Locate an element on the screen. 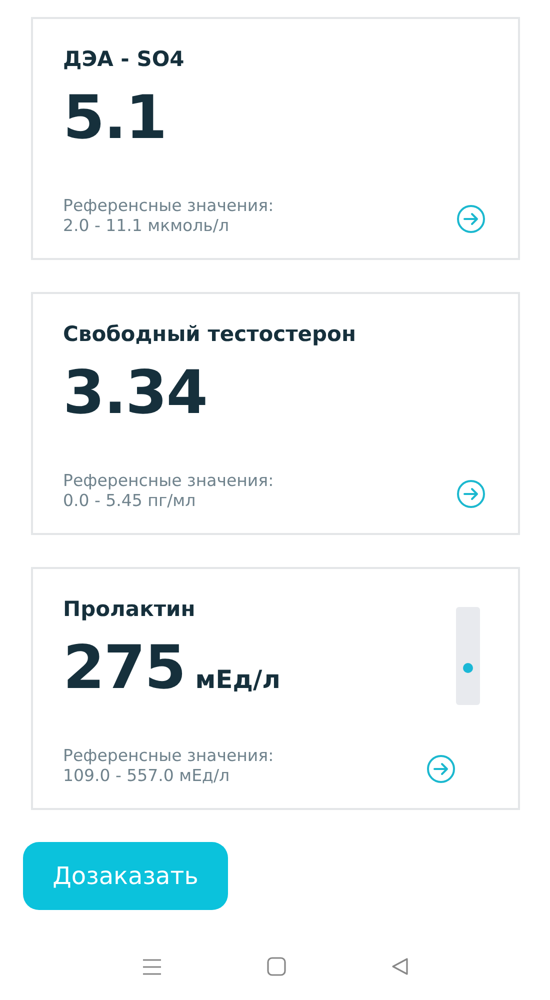  menu-icon is located at coordinates (152, 967).